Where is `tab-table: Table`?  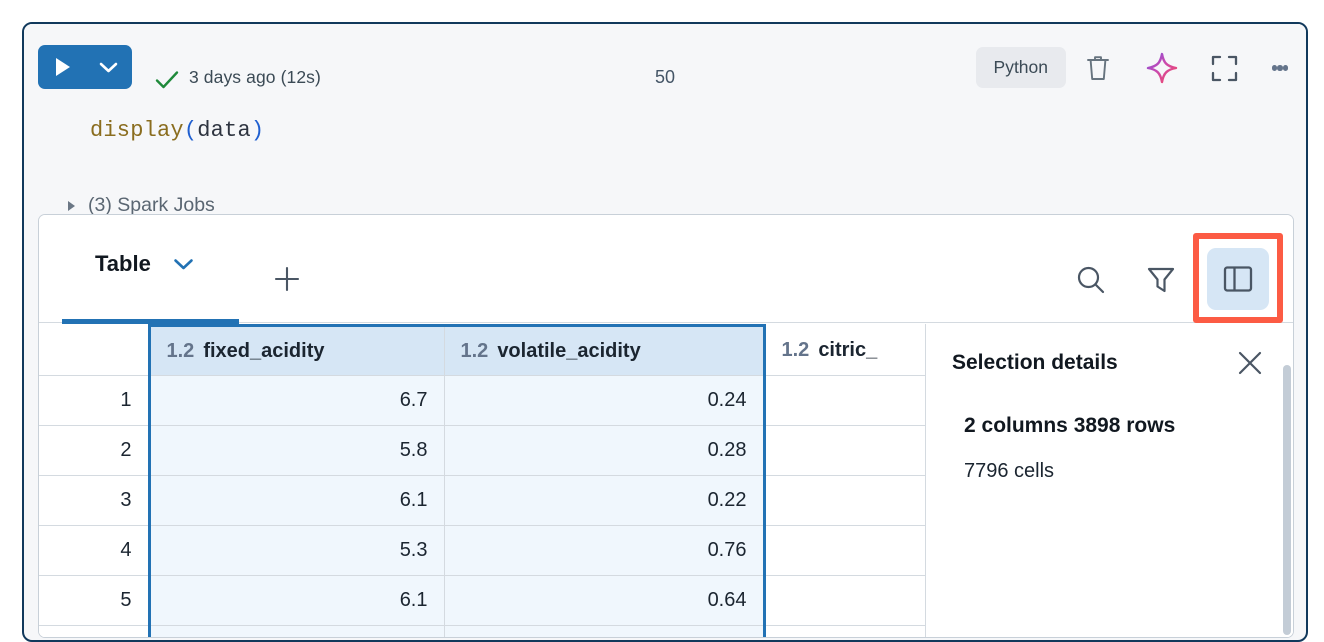
tab-table: Table is located at coordinates (144, 264).